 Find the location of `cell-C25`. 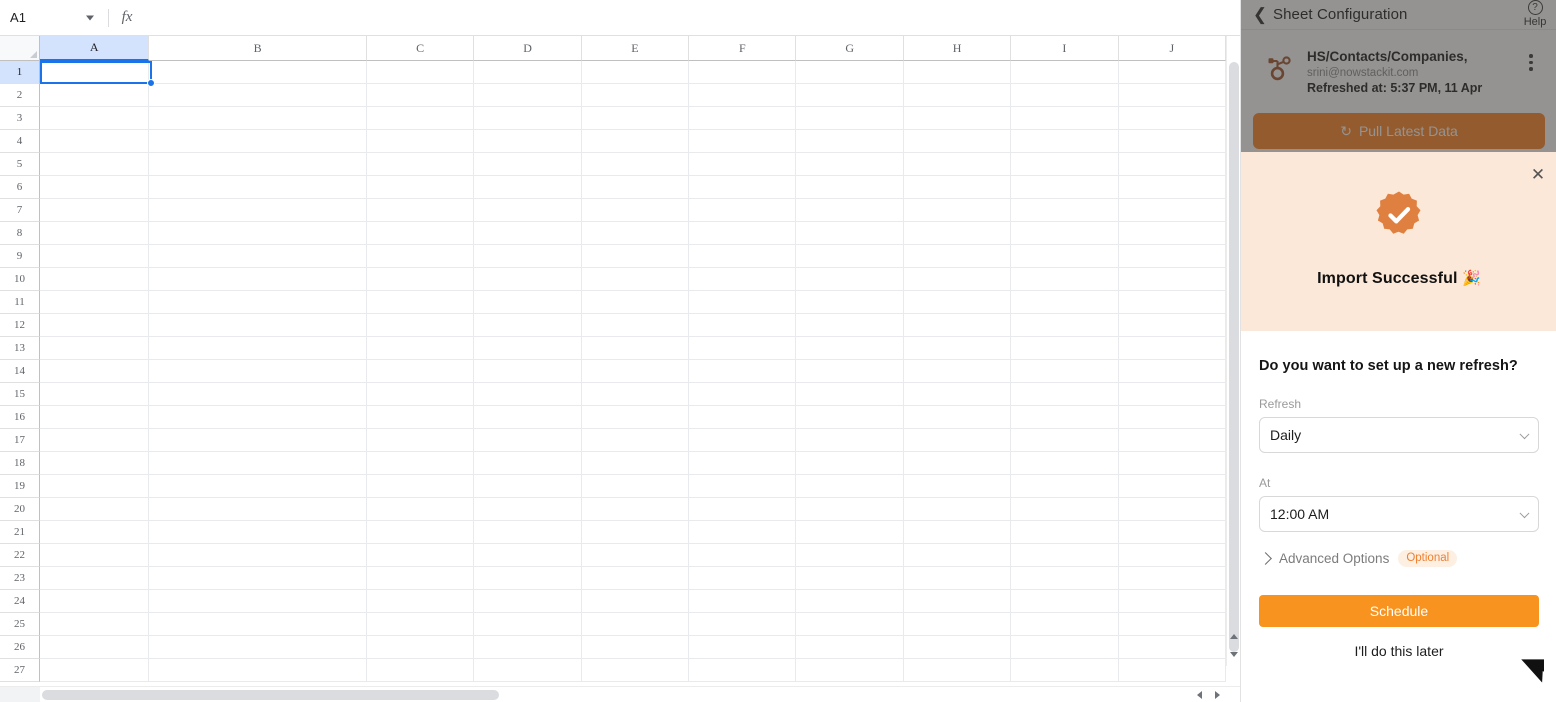

cell-C25 is located at coordinates (420, 624).